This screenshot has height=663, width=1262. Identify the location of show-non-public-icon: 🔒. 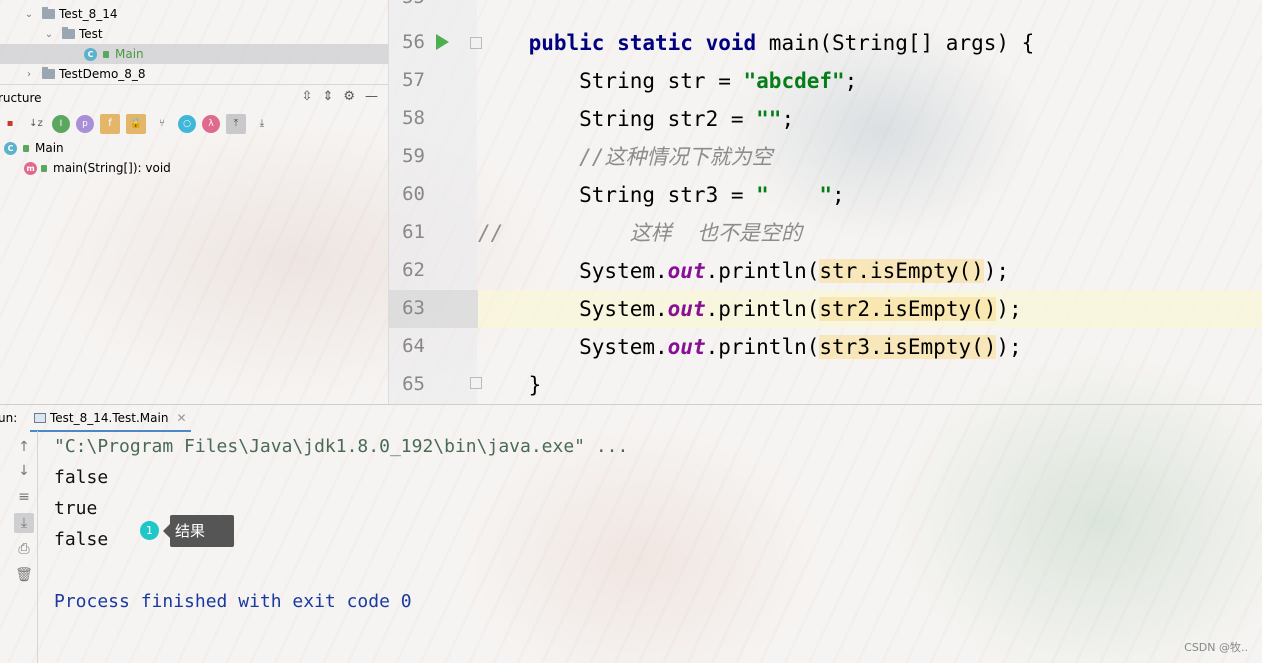
(136, 124).